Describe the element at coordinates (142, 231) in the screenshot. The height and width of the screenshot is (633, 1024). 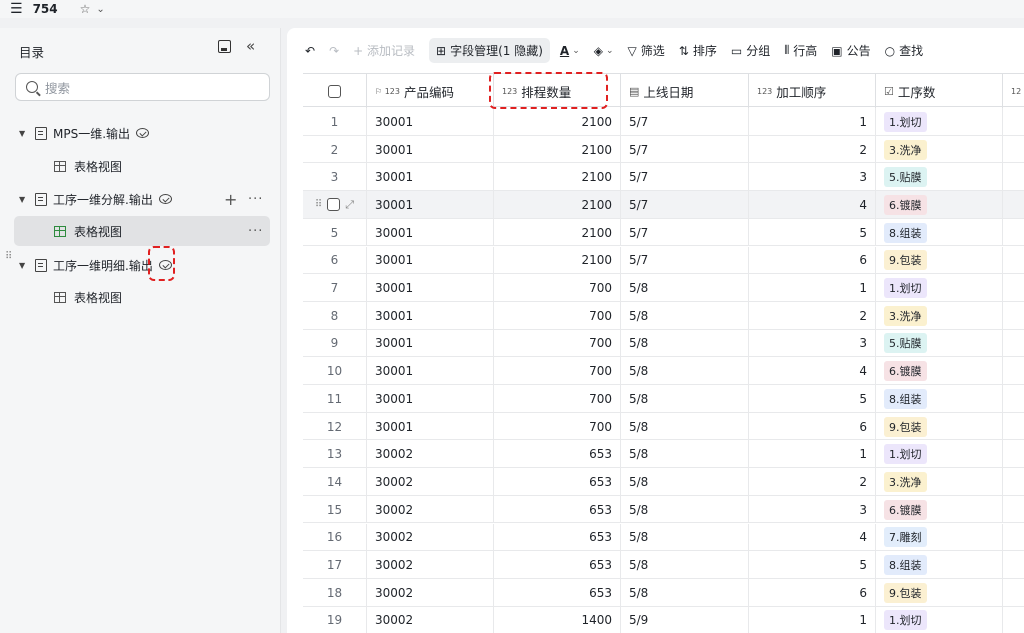
I see `sidebar-item-view-active: 表格视图 ···` at that location.